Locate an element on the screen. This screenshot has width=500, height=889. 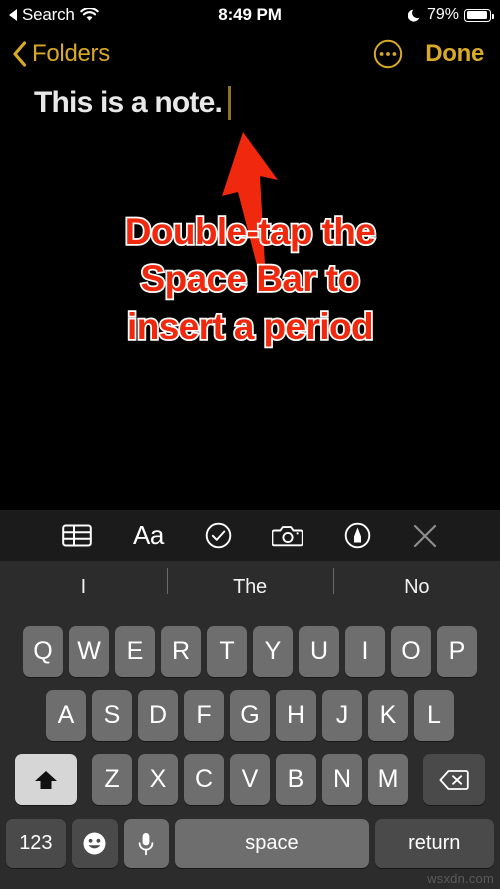
predictive-text-bar: I The No is located at coordinates (250, 587).